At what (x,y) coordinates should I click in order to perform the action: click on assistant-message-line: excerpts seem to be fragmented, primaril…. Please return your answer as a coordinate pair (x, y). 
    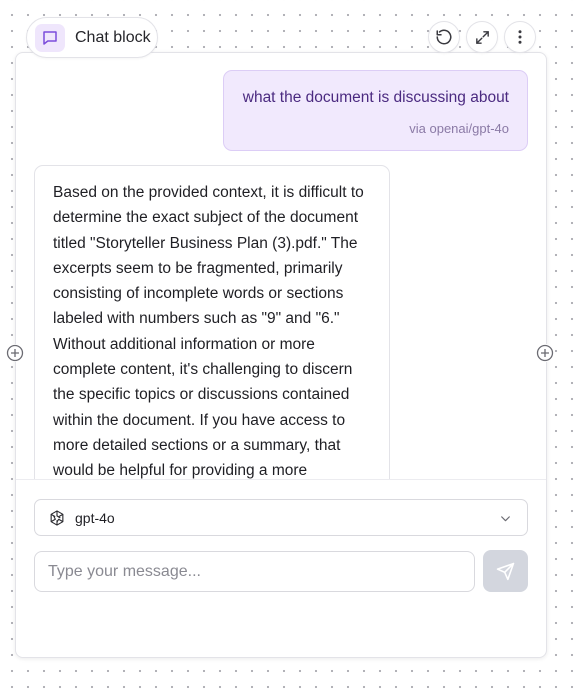
    Looking at the image, I should click on (198, 268).